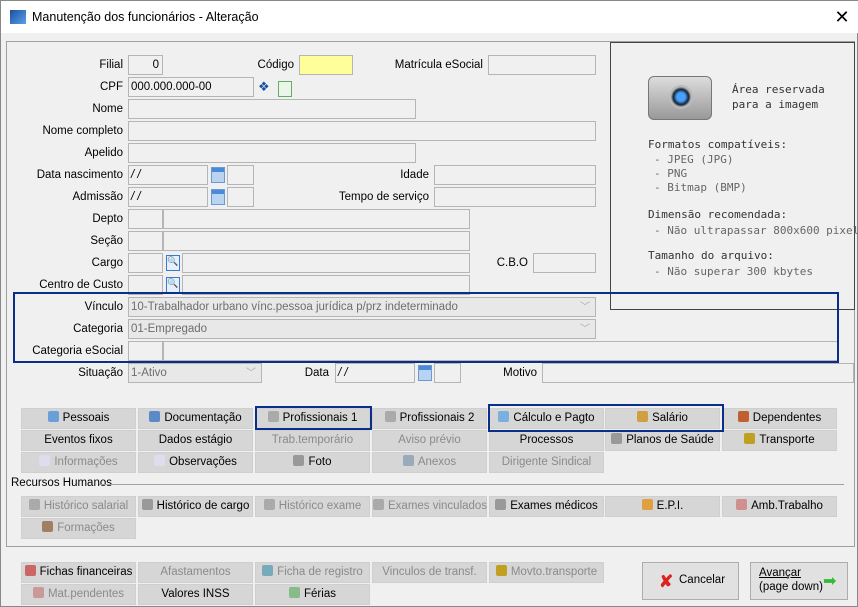 Image resolution: width=858 pixels, height=607 pixels. What do you see at coordinates (272, 109) in the screenshot?
I see `nome-field` at bounding box center [272, 109].